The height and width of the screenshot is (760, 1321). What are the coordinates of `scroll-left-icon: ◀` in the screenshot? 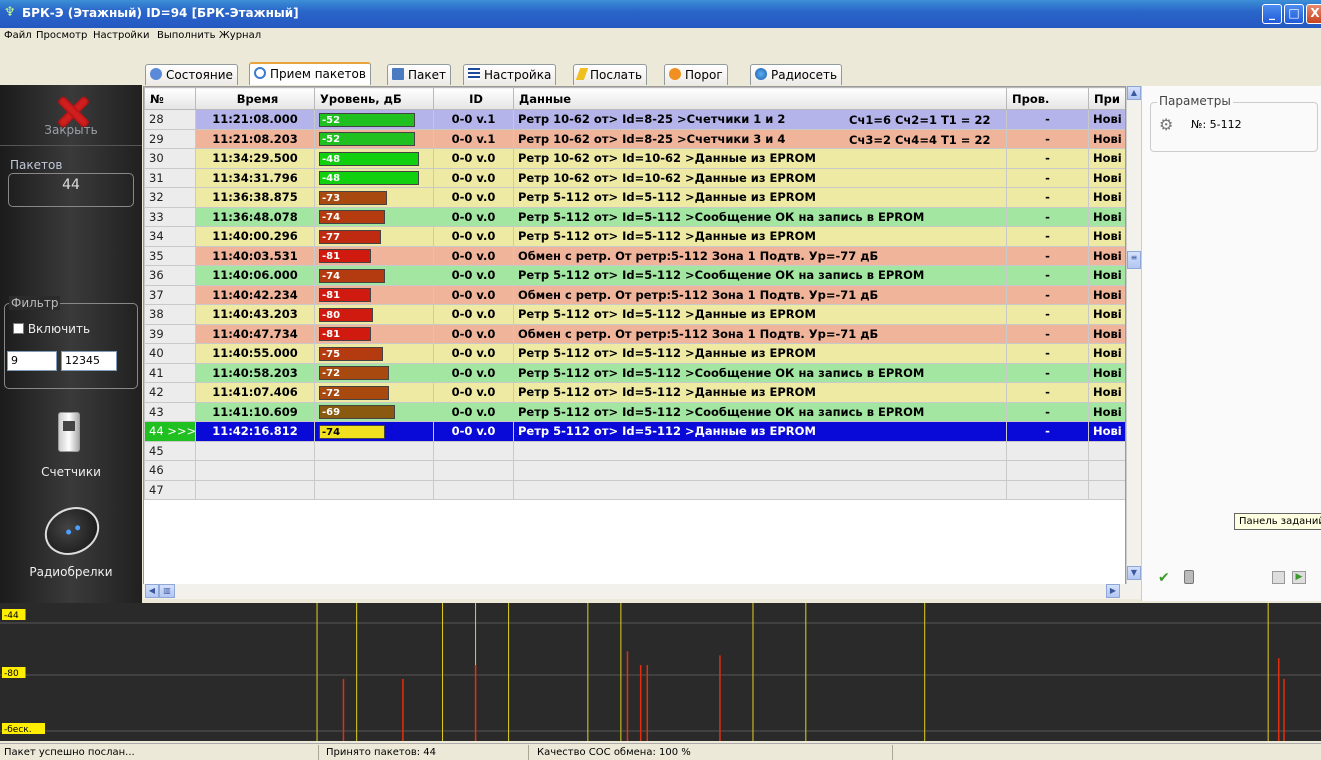 It's located at (152, 591).